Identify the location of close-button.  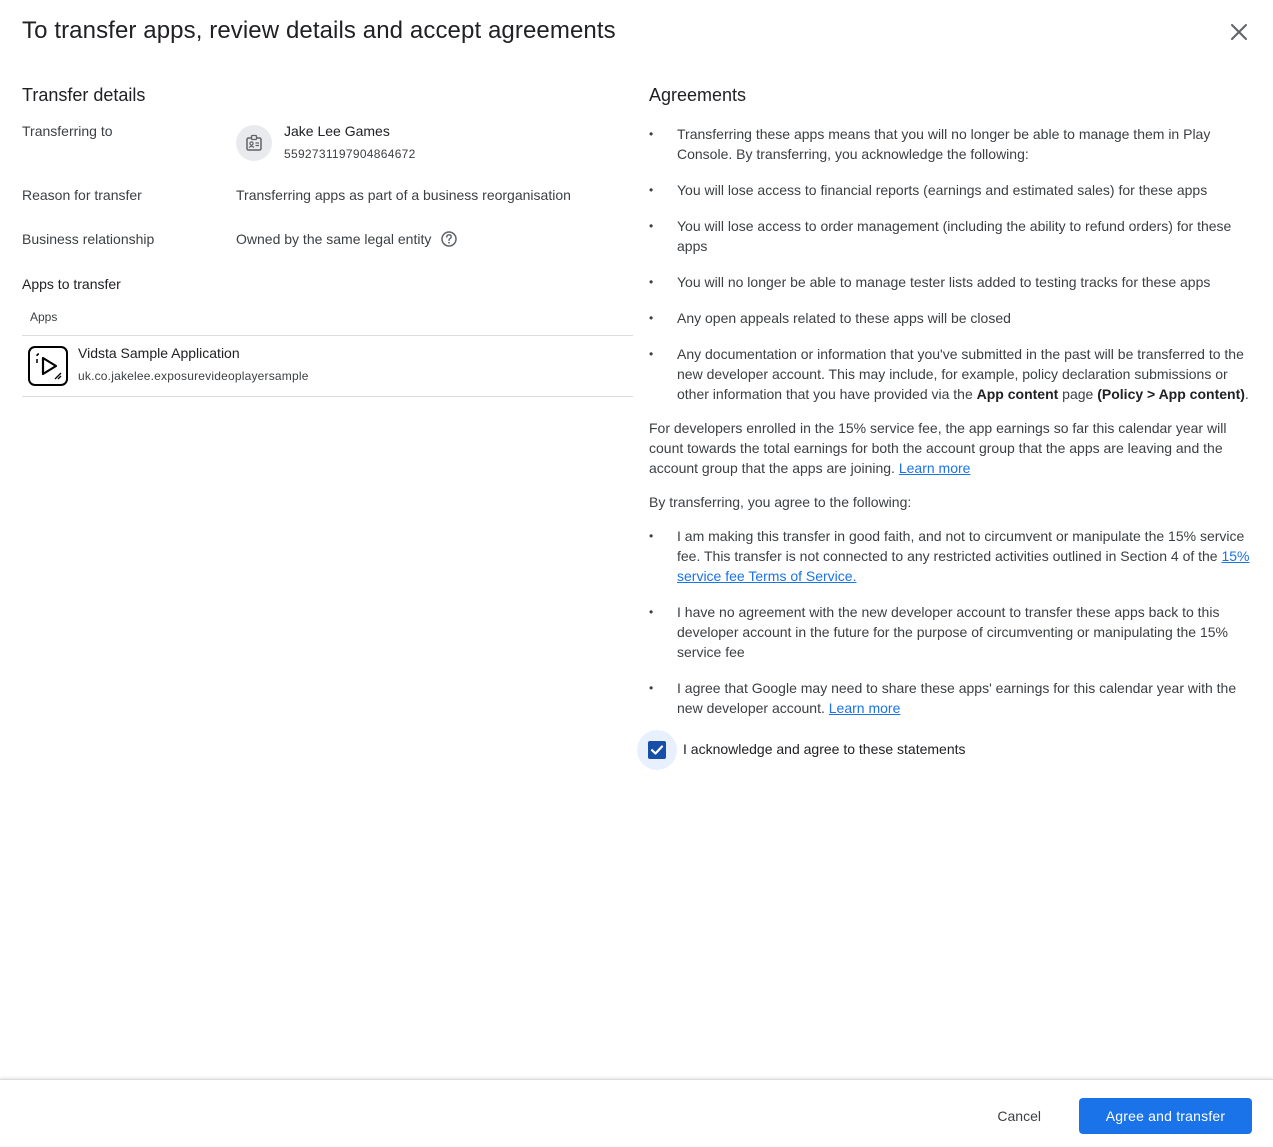
(1239, 32).